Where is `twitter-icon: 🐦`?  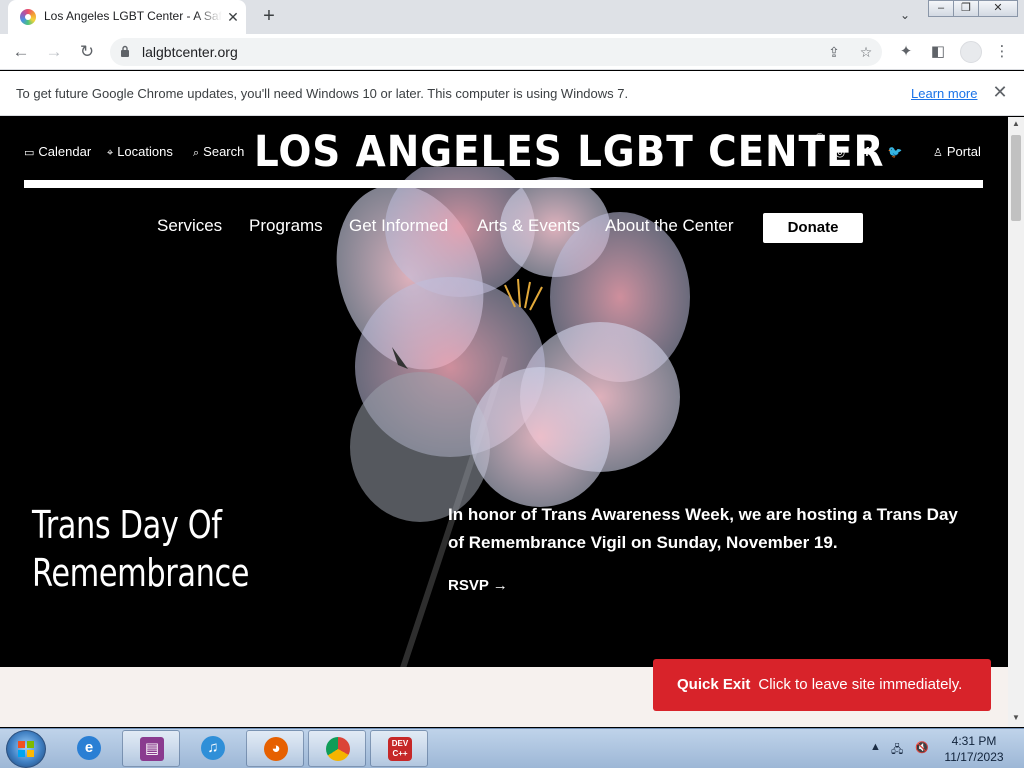
twitter-icon: 🐦 is located at coordinates (895, 152).